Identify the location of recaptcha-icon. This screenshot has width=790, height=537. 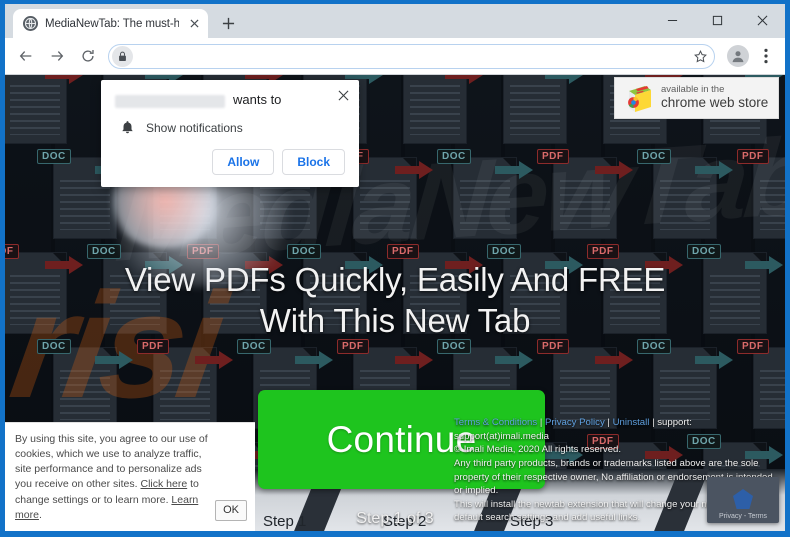
(743, 499).